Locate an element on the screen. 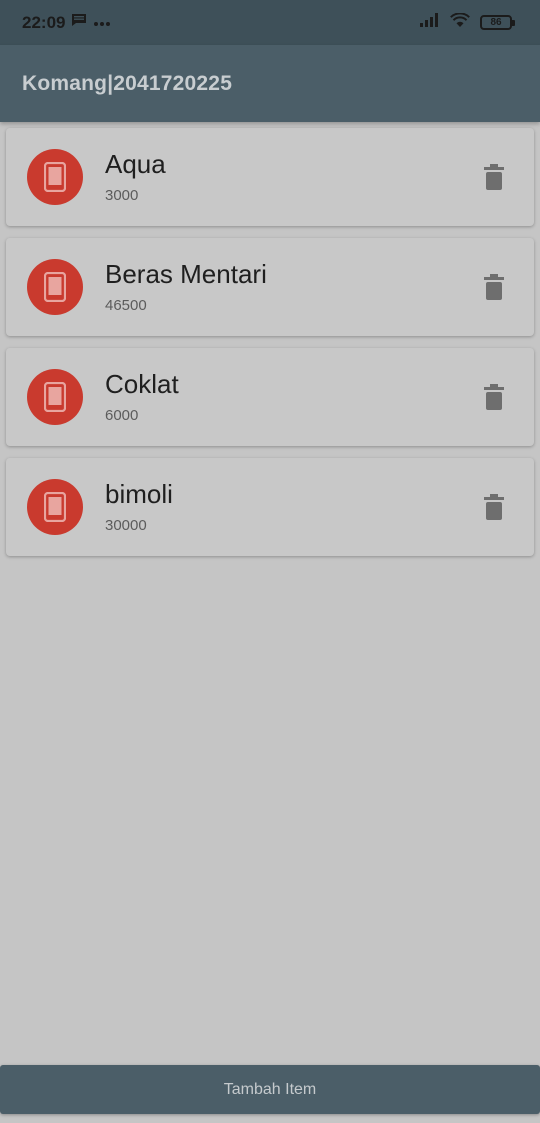 The image size is (540, 1123). item-text: Coklat 6000 is located at coordinates (292, 396).